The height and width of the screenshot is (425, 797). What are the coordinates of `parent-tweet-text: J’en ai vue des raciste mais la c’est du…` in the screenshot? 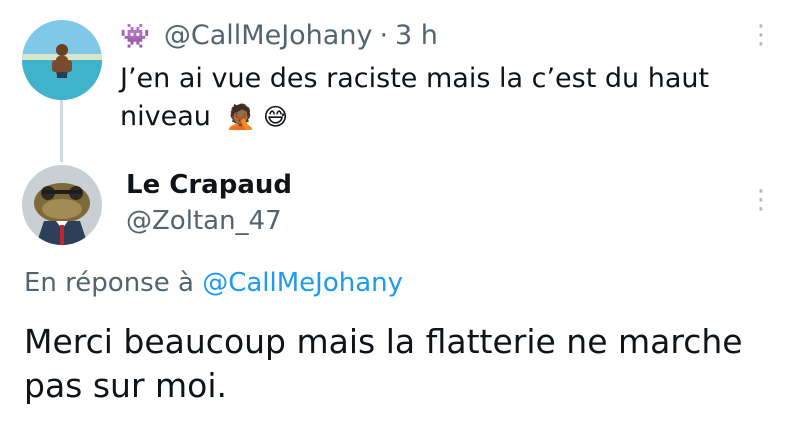 It's located at (430, 98).